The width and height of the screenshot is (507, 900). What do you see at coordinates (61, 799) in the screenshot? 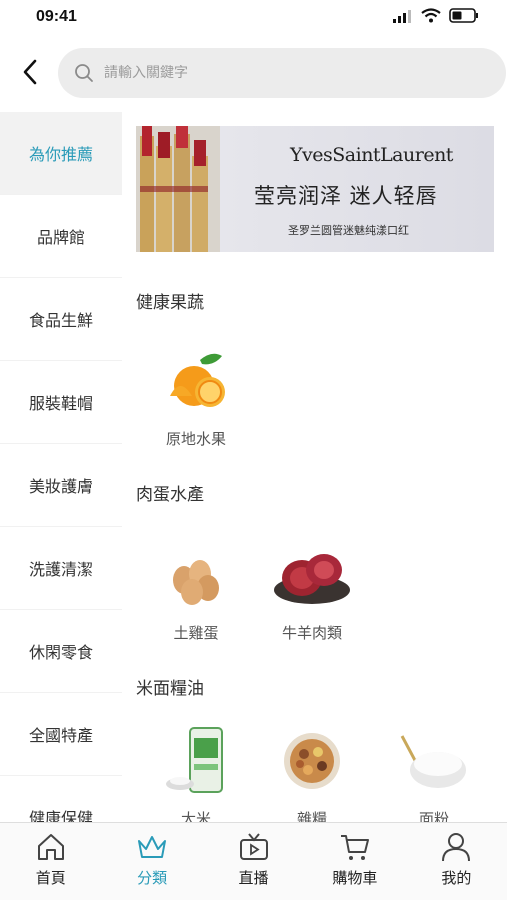
I see `sidebar-item-health: 健康保健` at bounding box center [61, 799].